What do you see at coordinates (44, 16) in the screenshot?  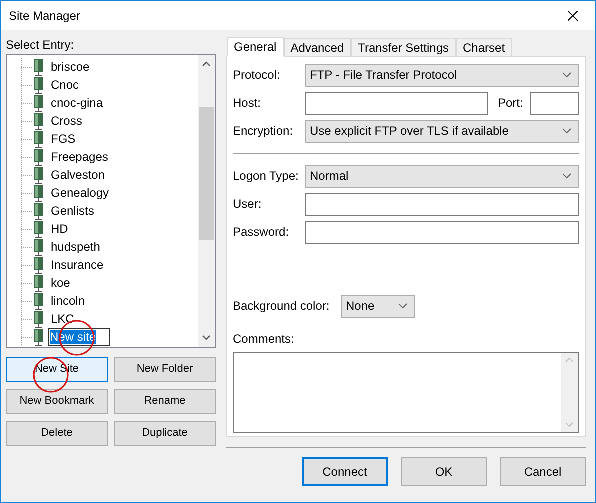 I see `window-title: Site Manager` at bounding box center [44, 16].